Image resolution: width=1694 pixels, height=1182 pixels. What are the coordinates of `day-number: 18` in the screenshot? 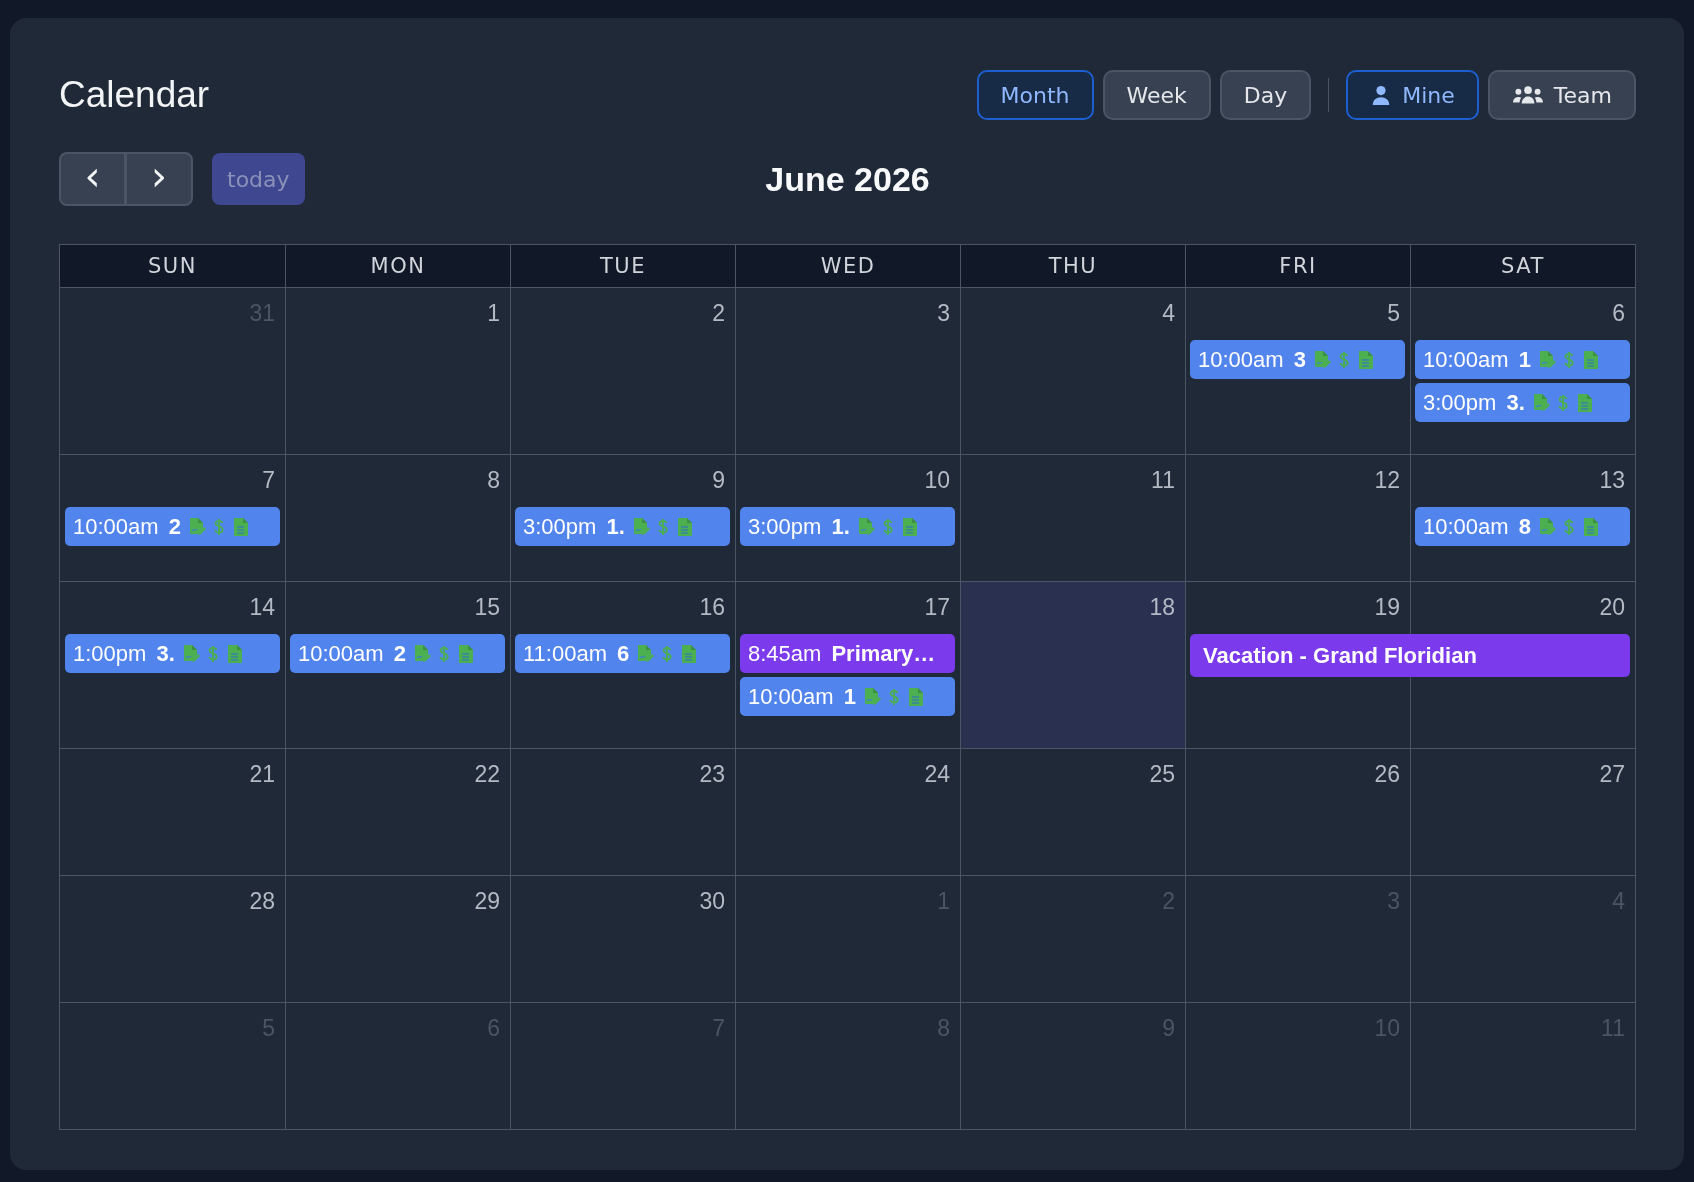 It's located at (1162, 607).